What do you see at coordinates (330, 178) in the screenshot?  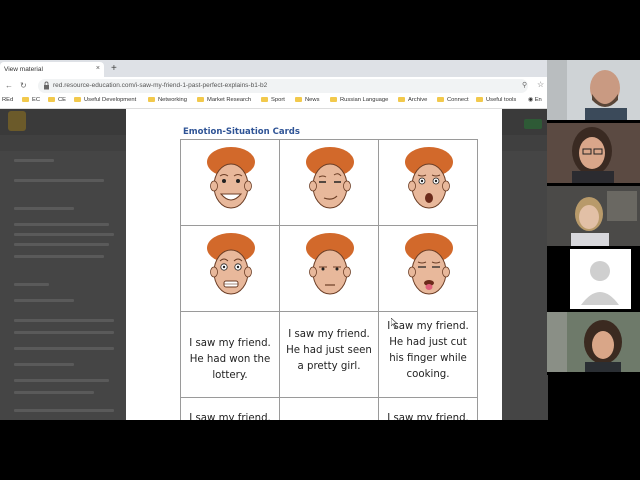 I see `smug-face-icon` at bounding box center [330, 178].